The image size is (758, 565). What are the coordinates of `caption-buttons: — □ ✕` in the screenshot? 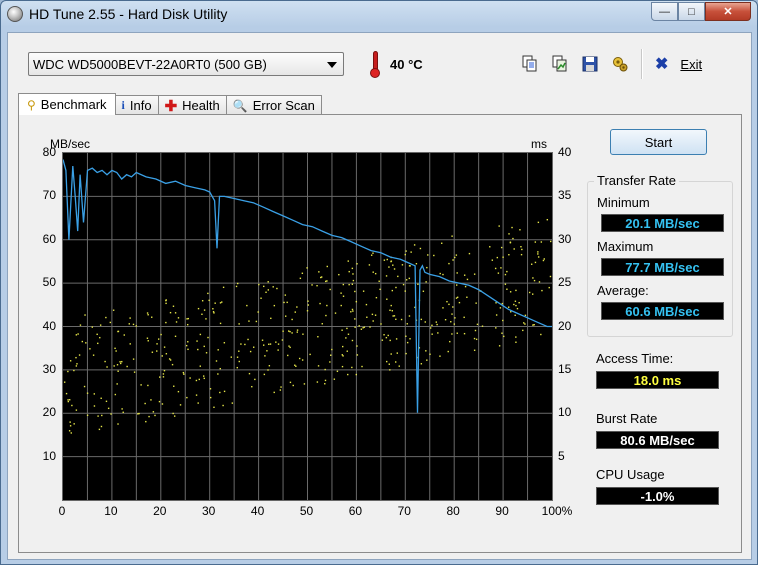 It's located at (701, 11).